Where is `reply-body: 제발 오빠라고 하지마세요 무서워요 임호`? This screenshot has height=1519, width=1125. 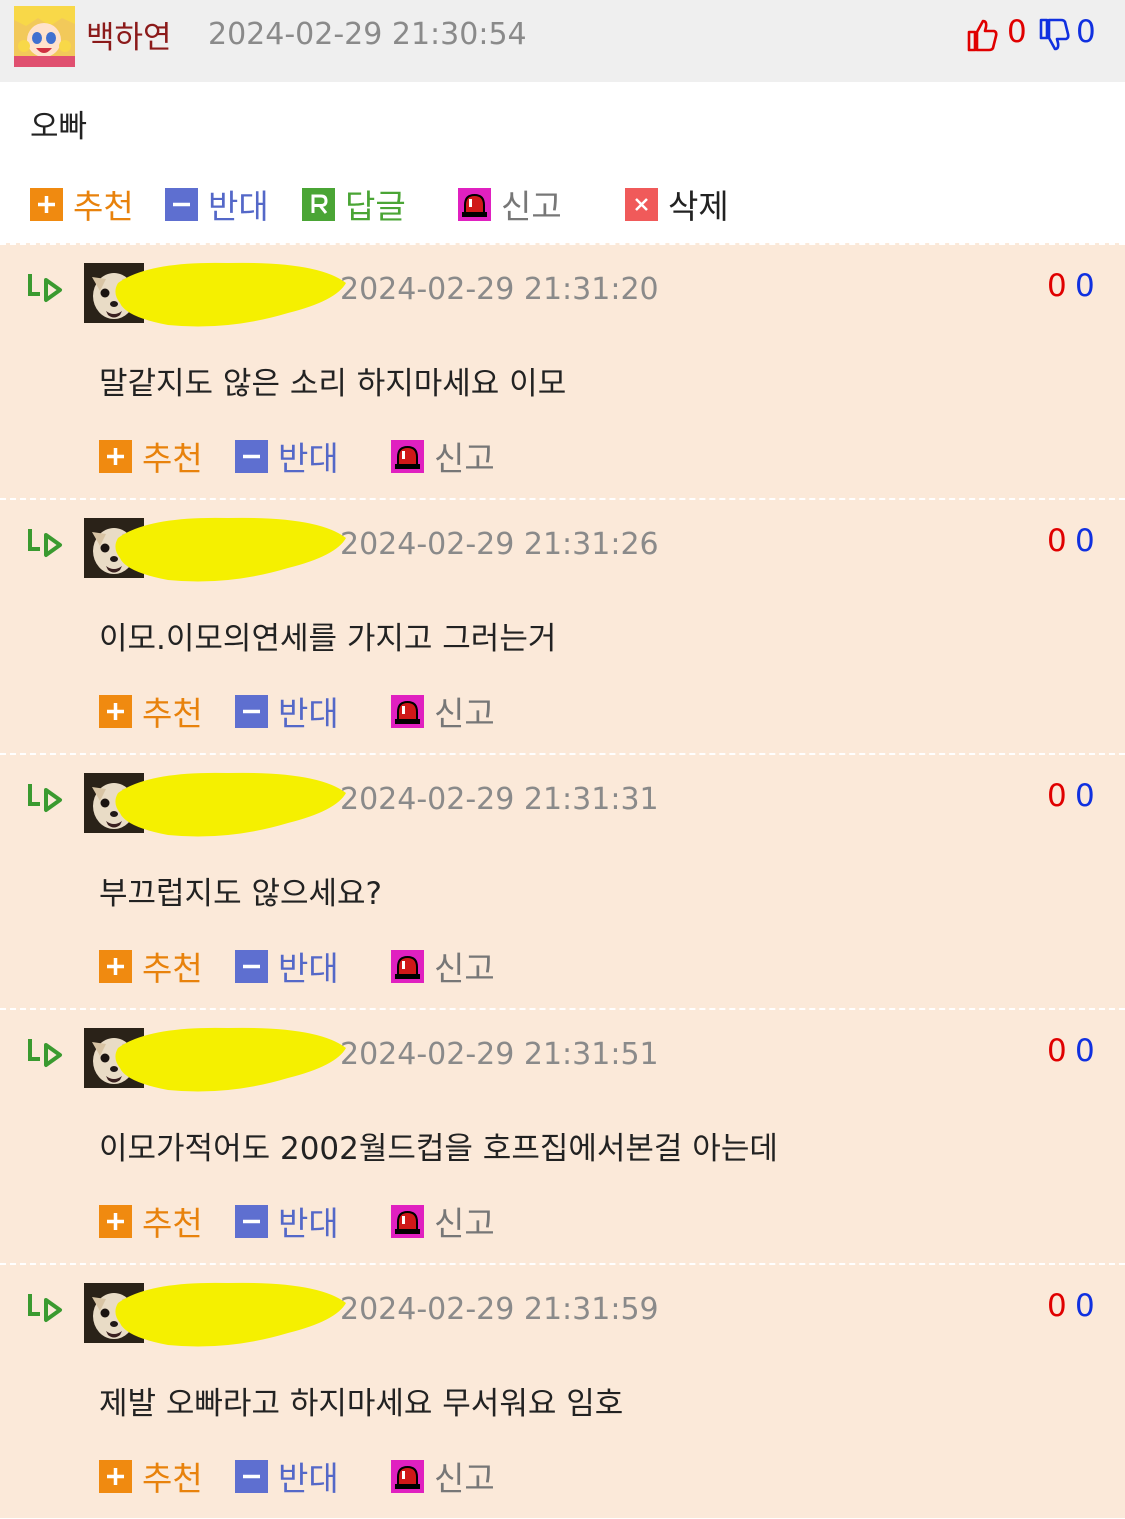 reply-body: 제발 오빠라고 하지마세요 무서워요 임호 is located at coordinates (361, 1404).